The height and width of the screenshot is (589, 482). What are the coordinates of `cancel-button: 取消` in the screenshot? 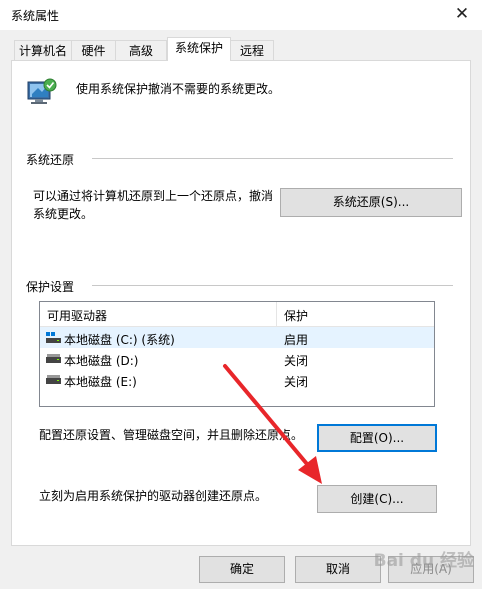 It's located at (338, 569).